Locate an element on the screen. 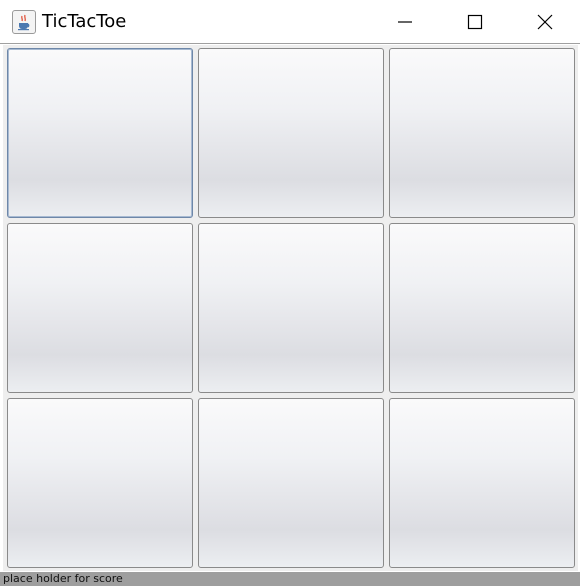 This screenshot has width=580, height=586. close-icon is located at coordinates (545, 22).